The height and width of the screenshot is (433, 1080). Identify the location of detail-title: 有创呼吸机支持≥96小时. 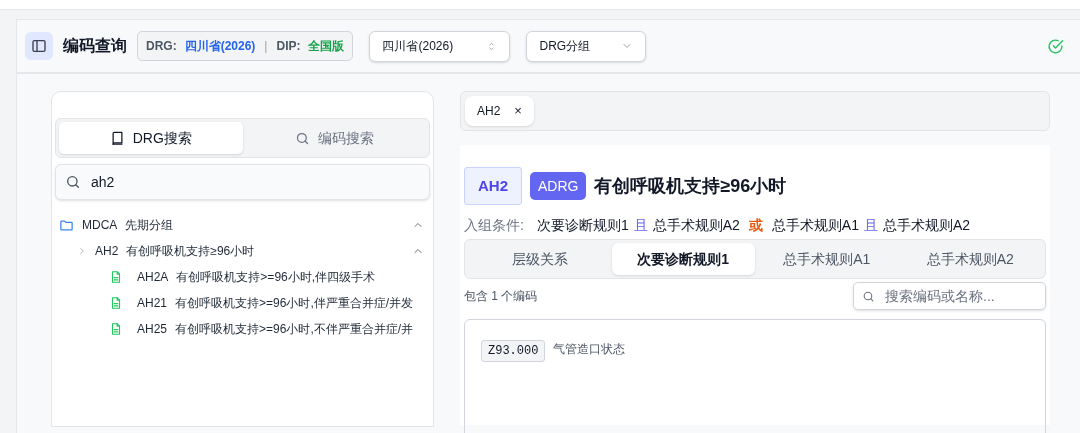
(690, 186).